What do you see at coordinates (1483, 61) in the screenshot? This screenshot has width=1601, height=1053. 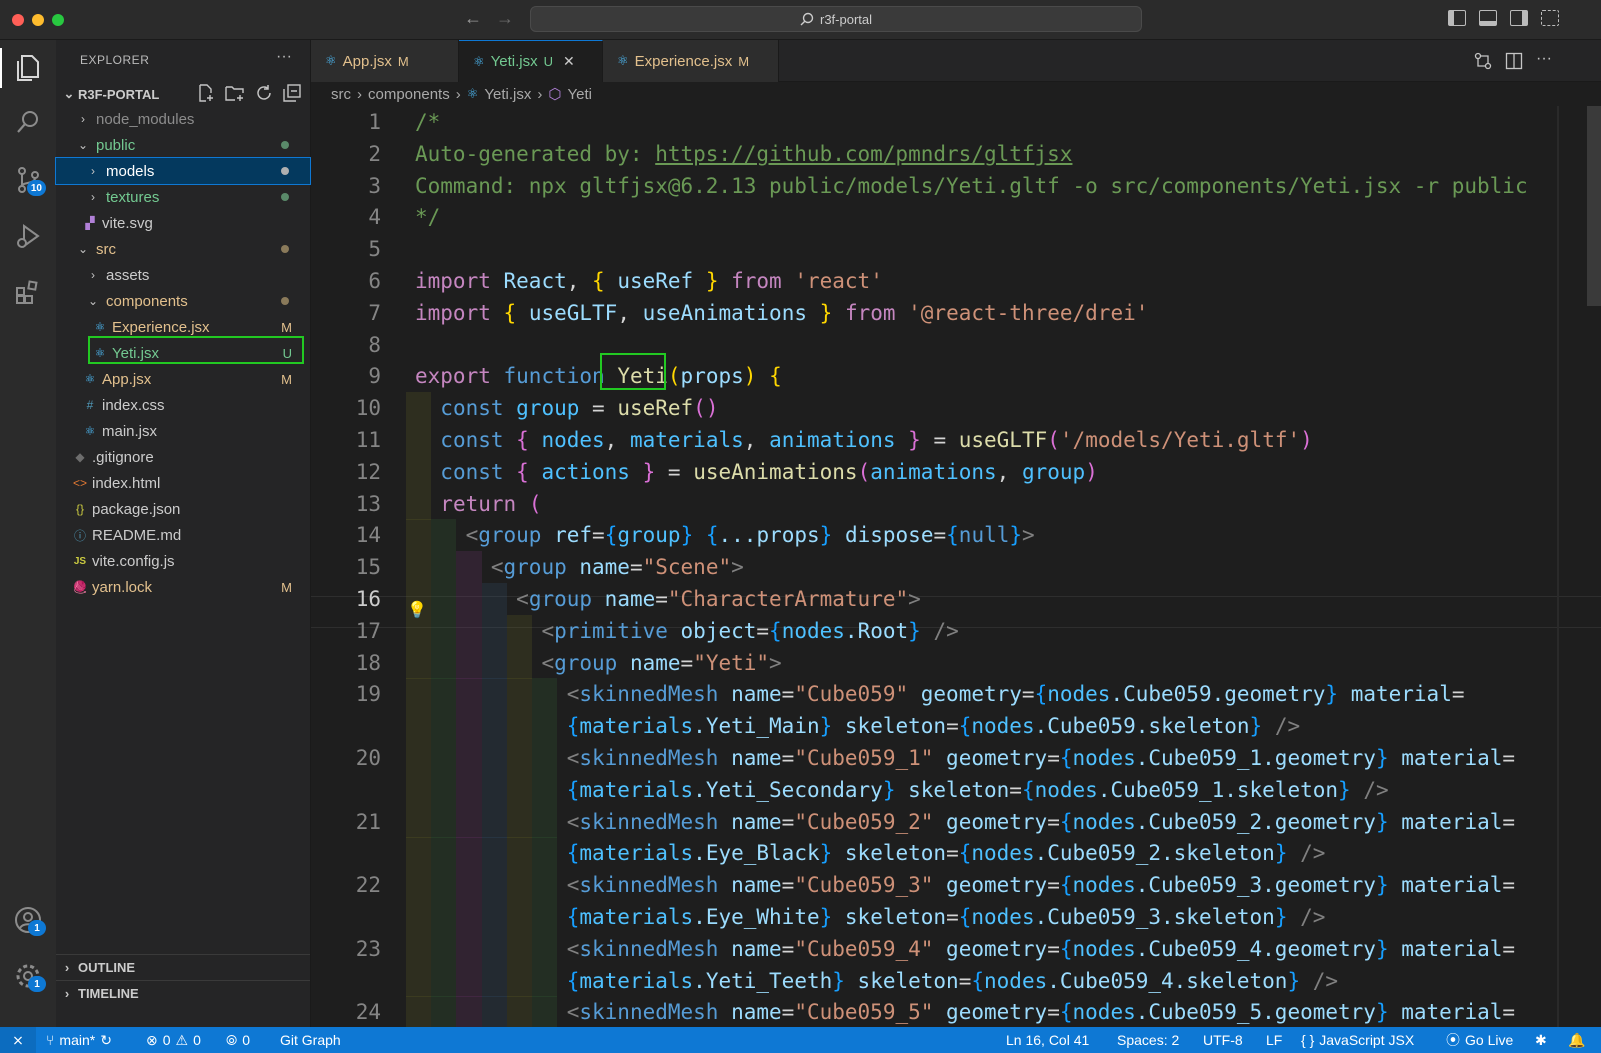 I see `compare-changes-icon` at bounding box center [1483, 61].